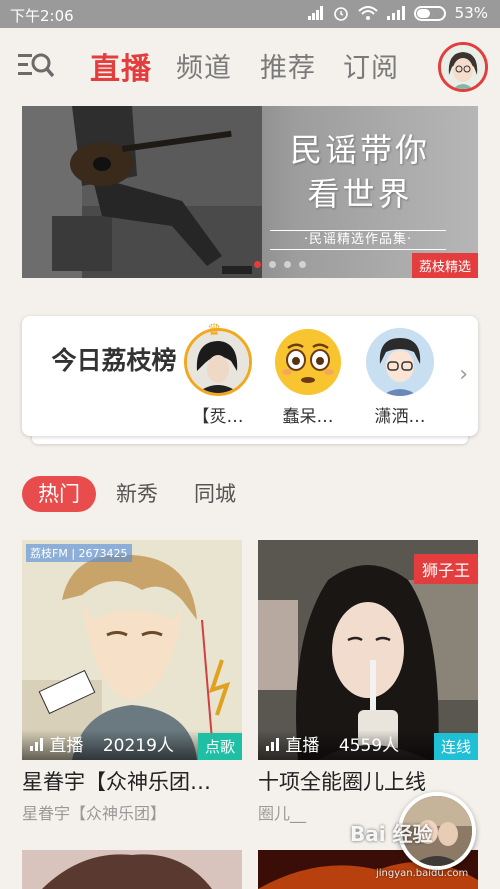 This screenshot has height=889, width=500. What do you see at coordinates (250, 14) in the screenshot?
I see `status-bar: 下午2:06 53%` at bounding box center [250, 14].